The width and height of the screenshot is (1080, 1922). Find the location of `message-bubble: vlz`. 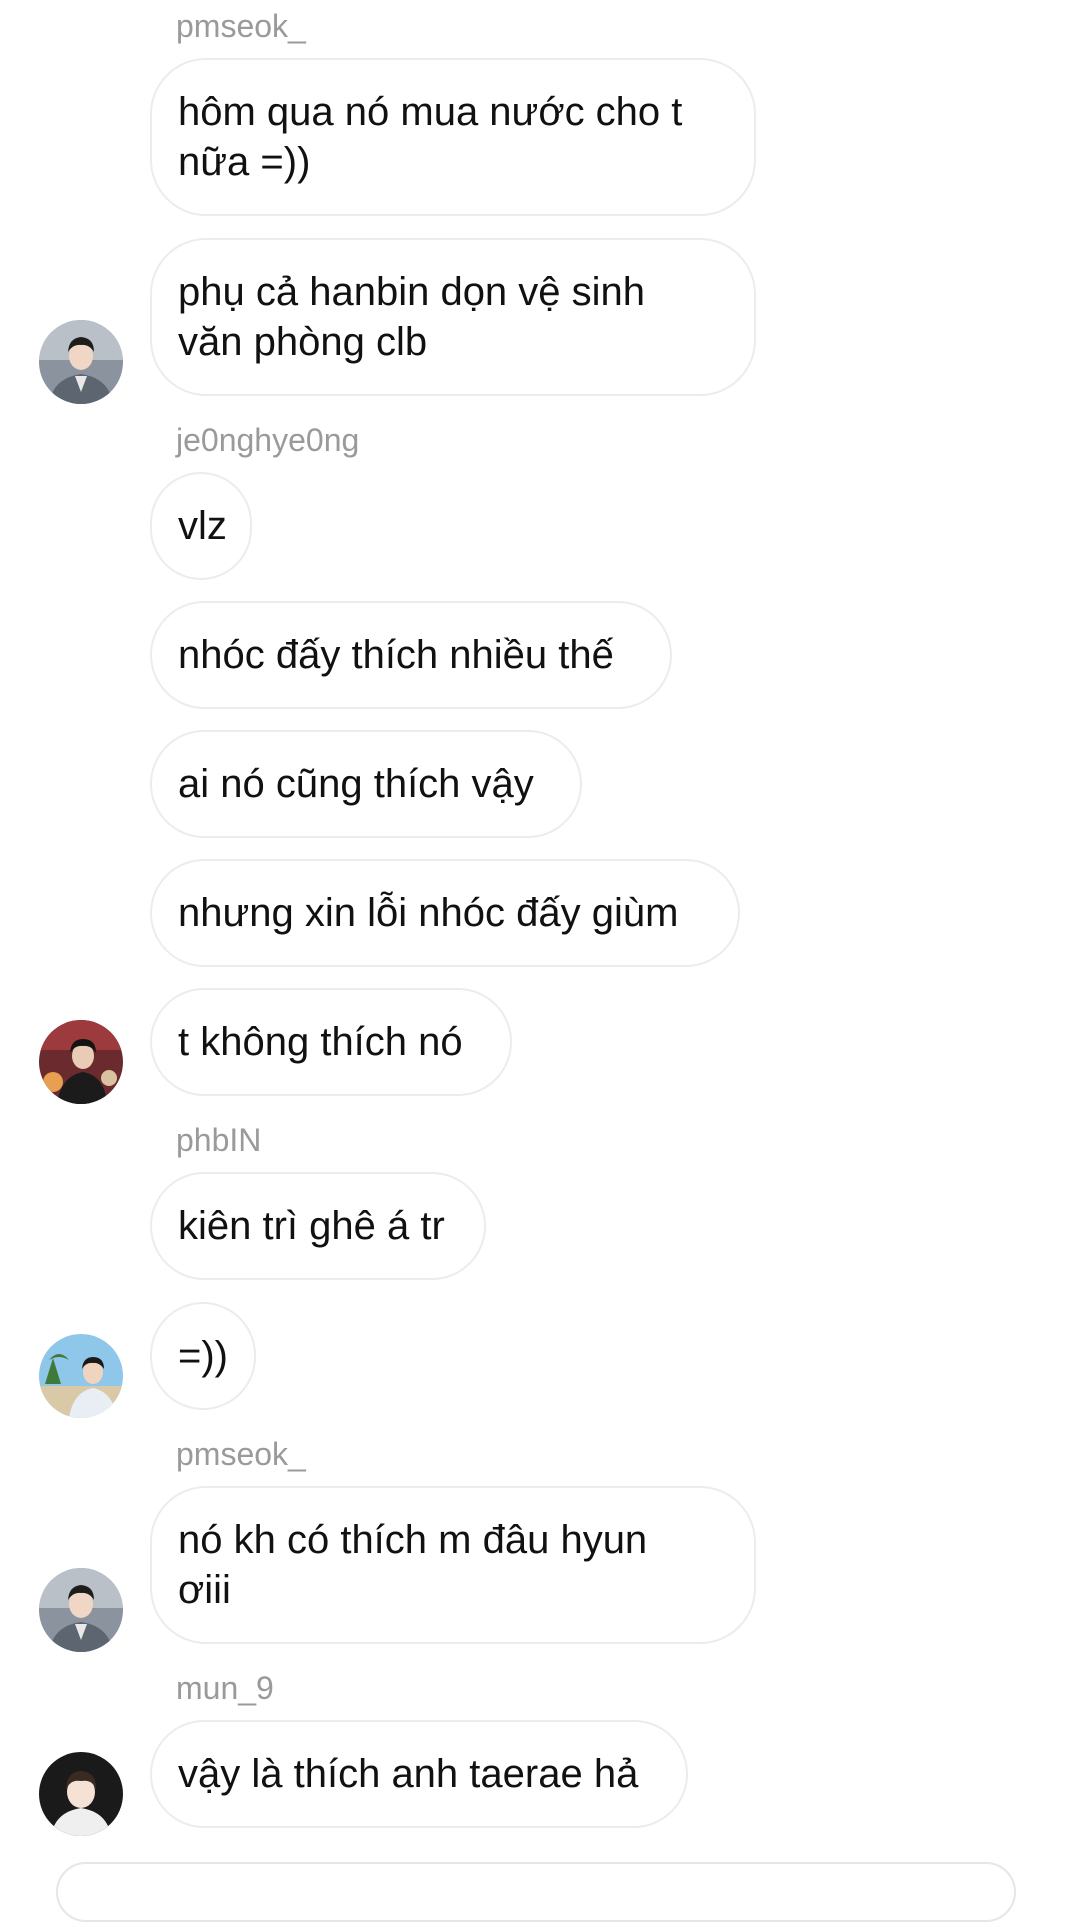

message-bubble: vlz is located at coordinates (201, 526).